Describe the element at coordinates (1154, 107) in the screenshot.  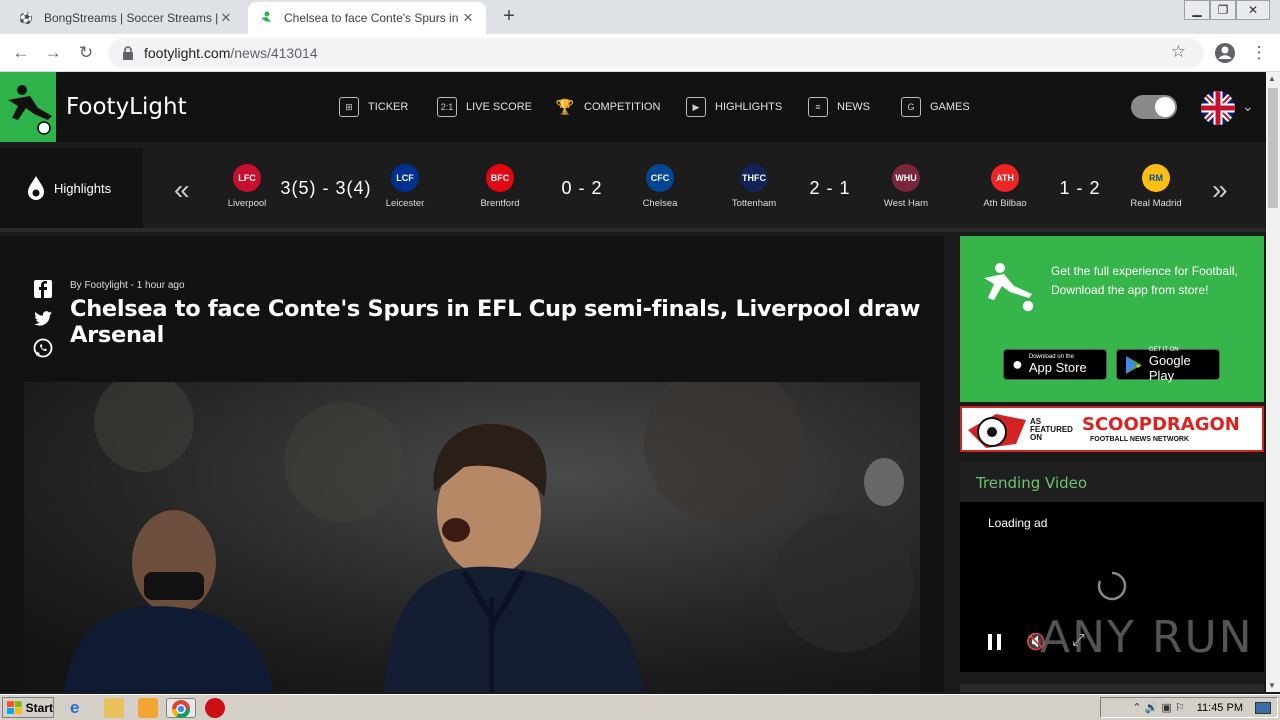
I see `dark-mode-toggle` at that location.